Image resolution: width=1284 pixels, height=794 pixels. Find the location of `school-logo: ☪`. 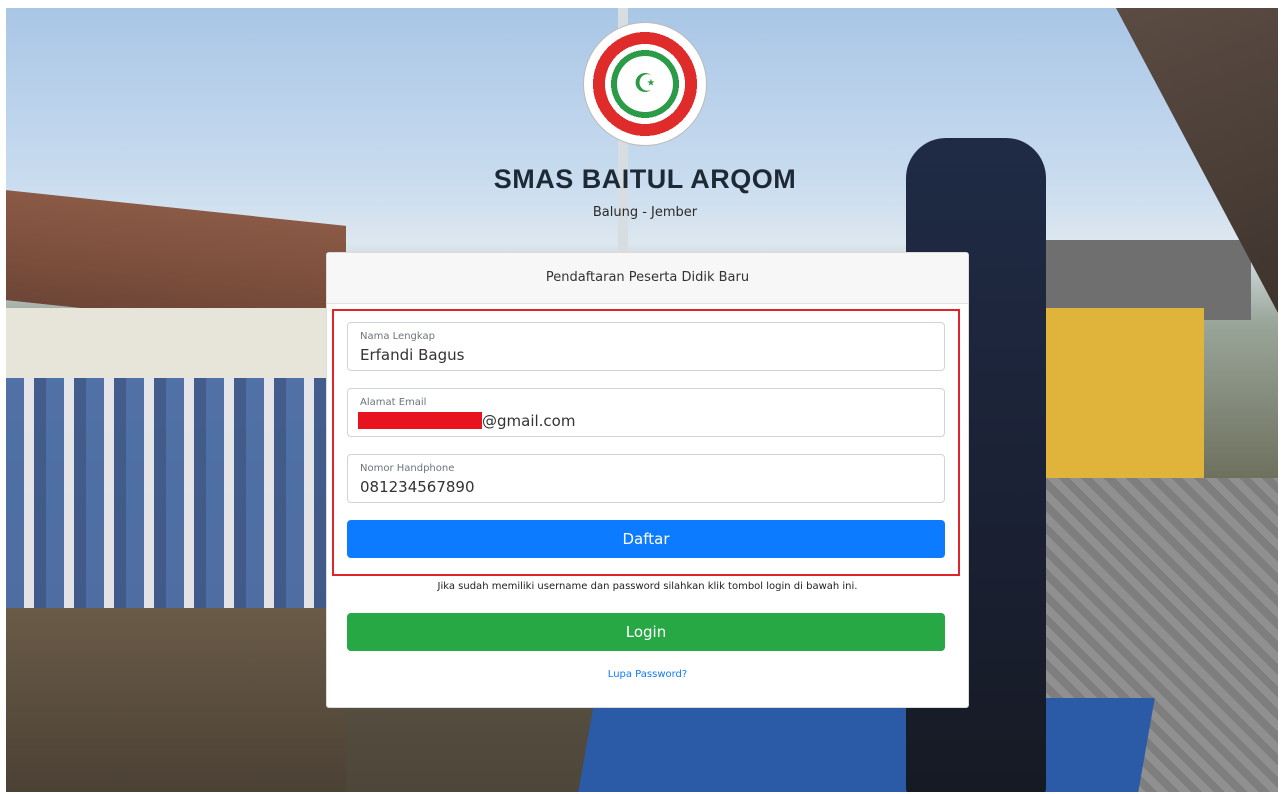

school-logo: ☪ is located at coordinates (645, 84).